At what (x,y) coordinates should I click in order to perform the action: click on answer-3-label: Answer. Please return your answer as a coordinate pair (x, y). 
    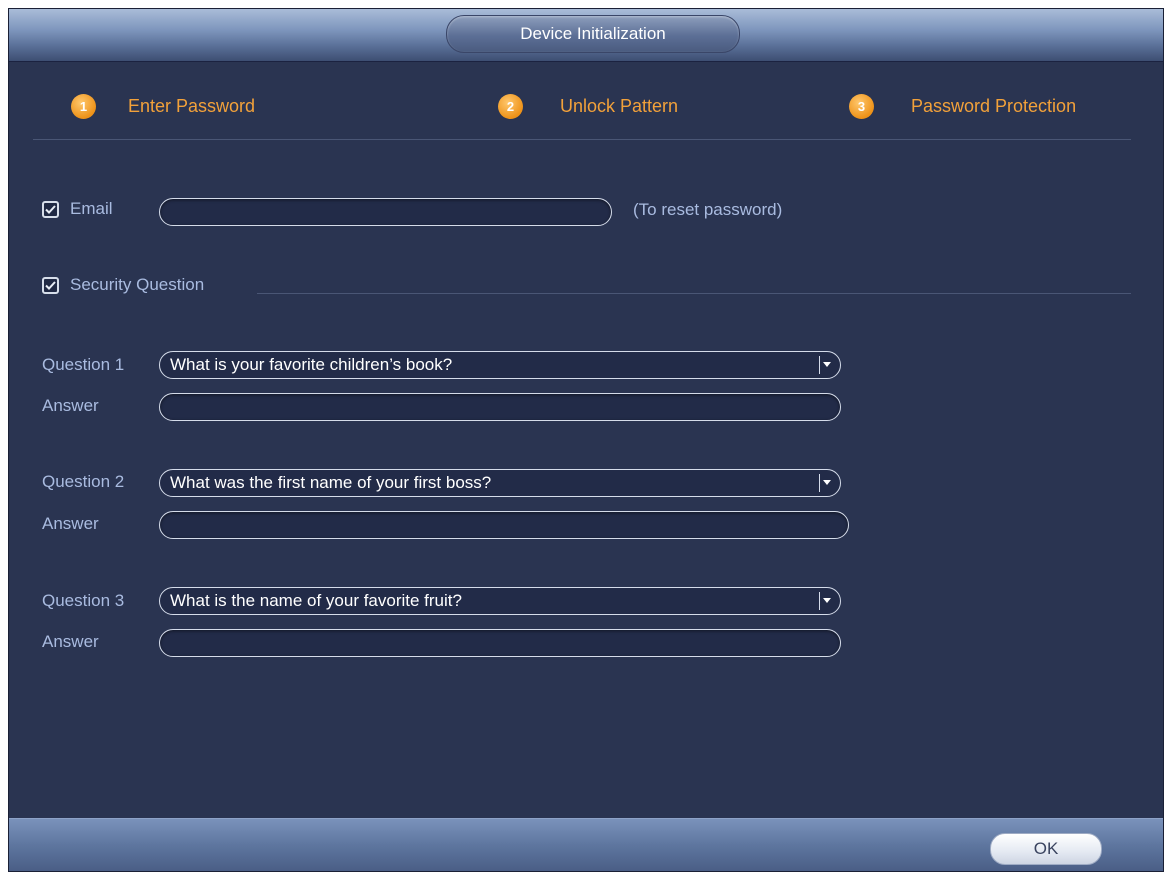
    Looking at the image, I should click on (70, 641).